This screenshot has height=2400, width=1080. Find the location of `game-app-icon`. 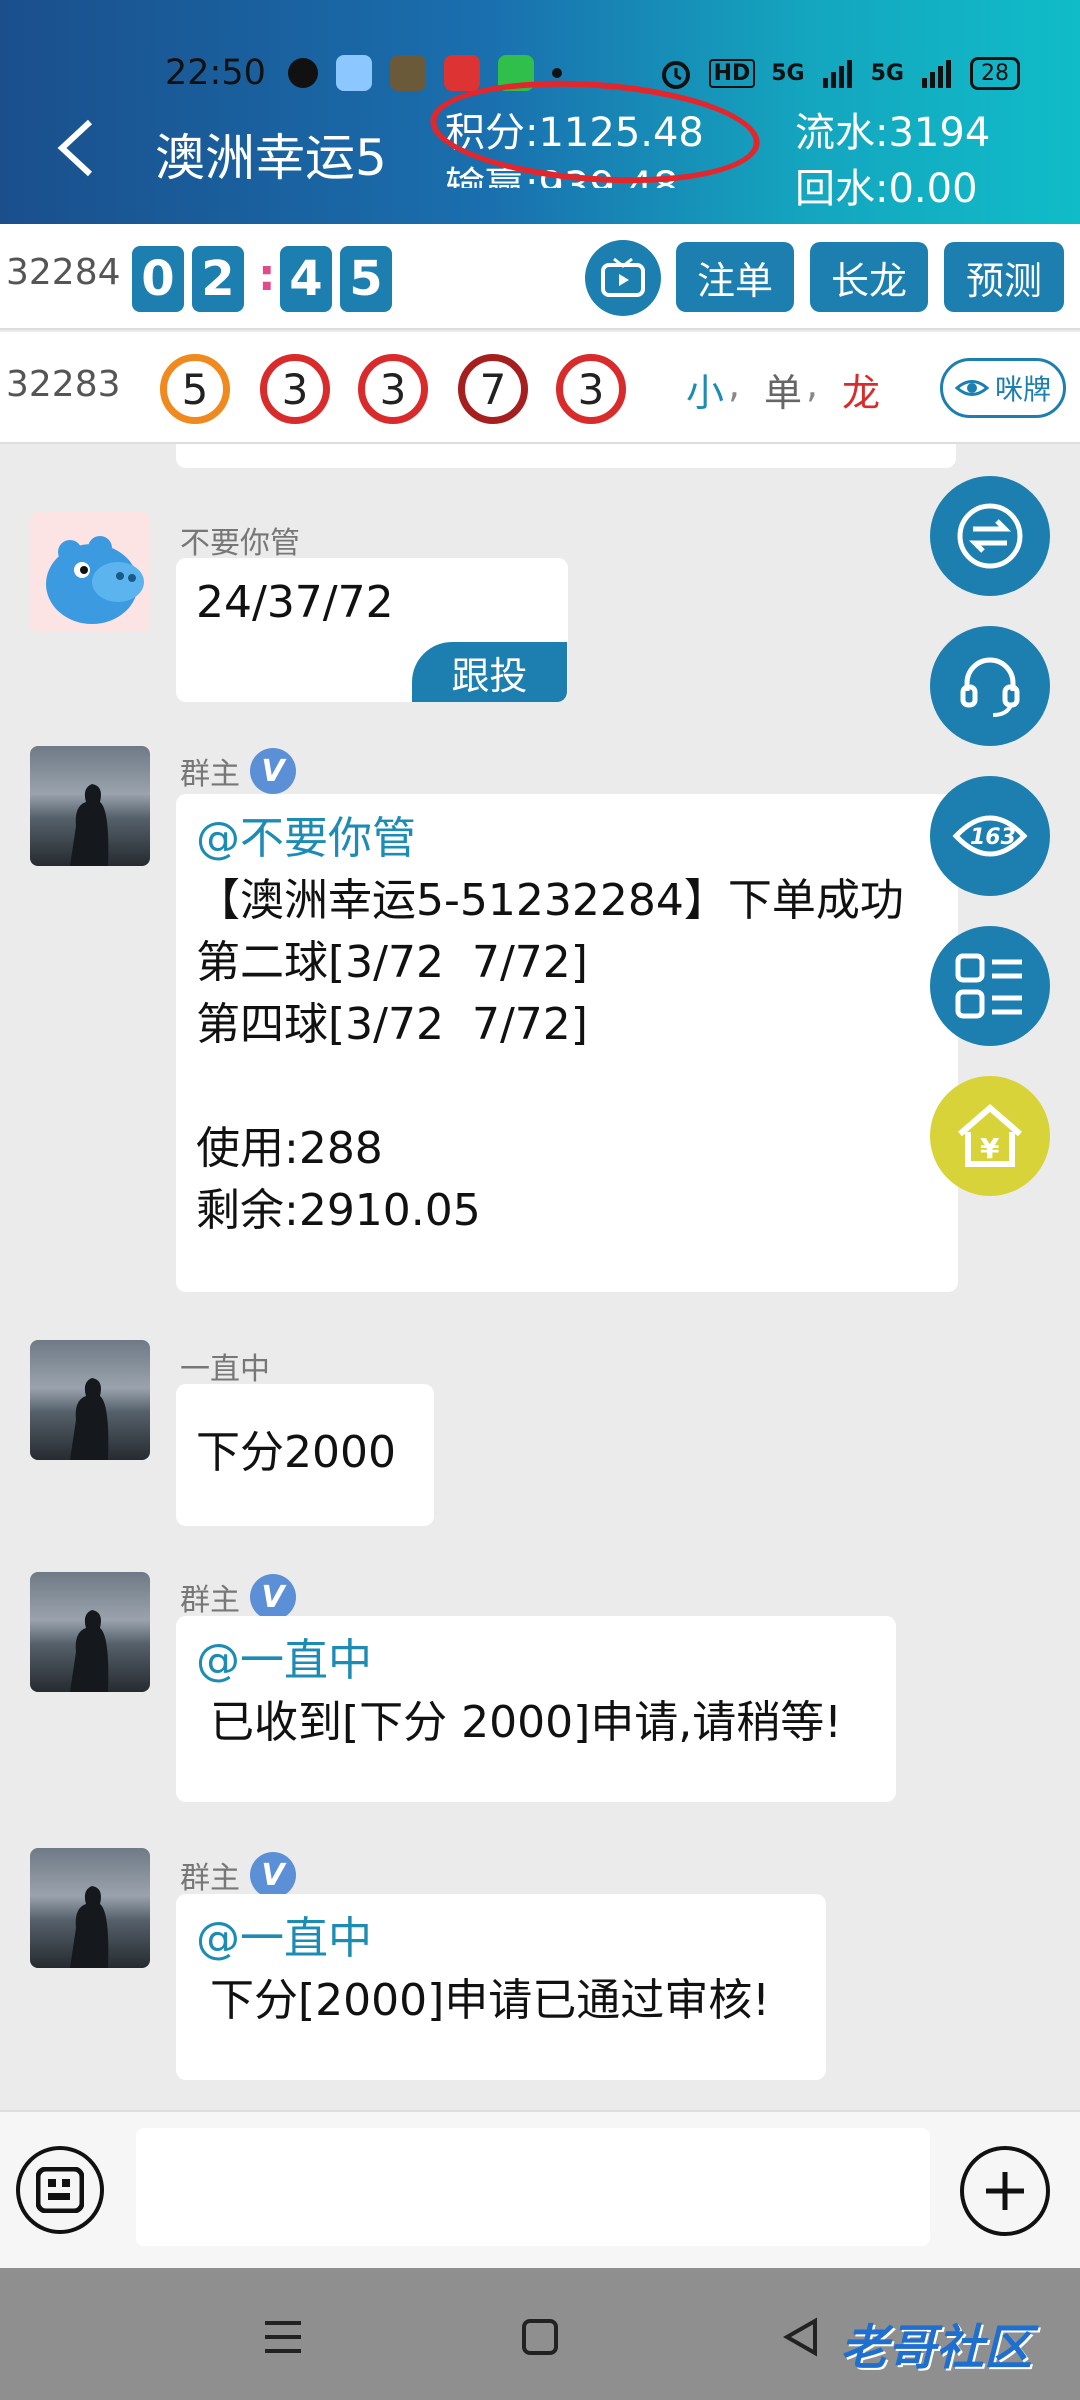

game-app-icon is located at coordinates (407, 73).